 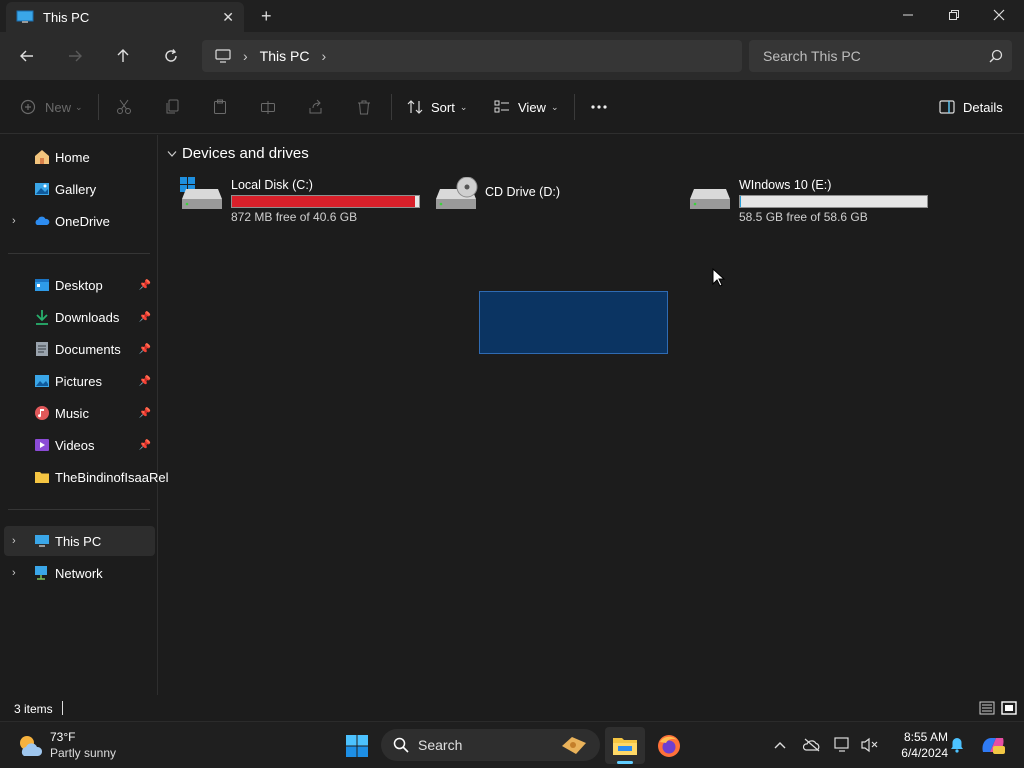 I want to click on sort-button: Sort ⌄, so click(x=437, y=107).